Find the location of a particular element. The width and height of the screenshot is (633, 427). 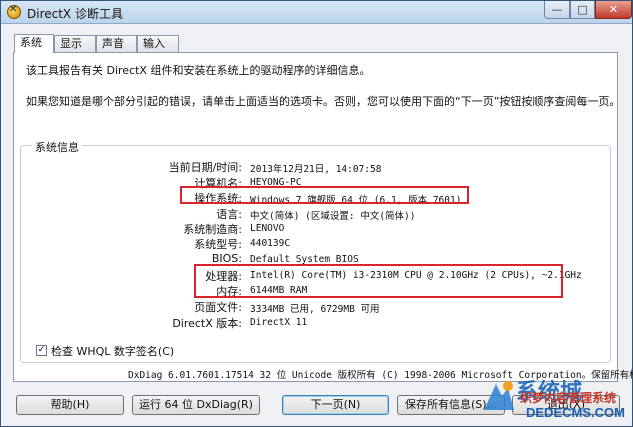

row-value-directx-version: DirectX 11 is located at coordinates (279, 322).